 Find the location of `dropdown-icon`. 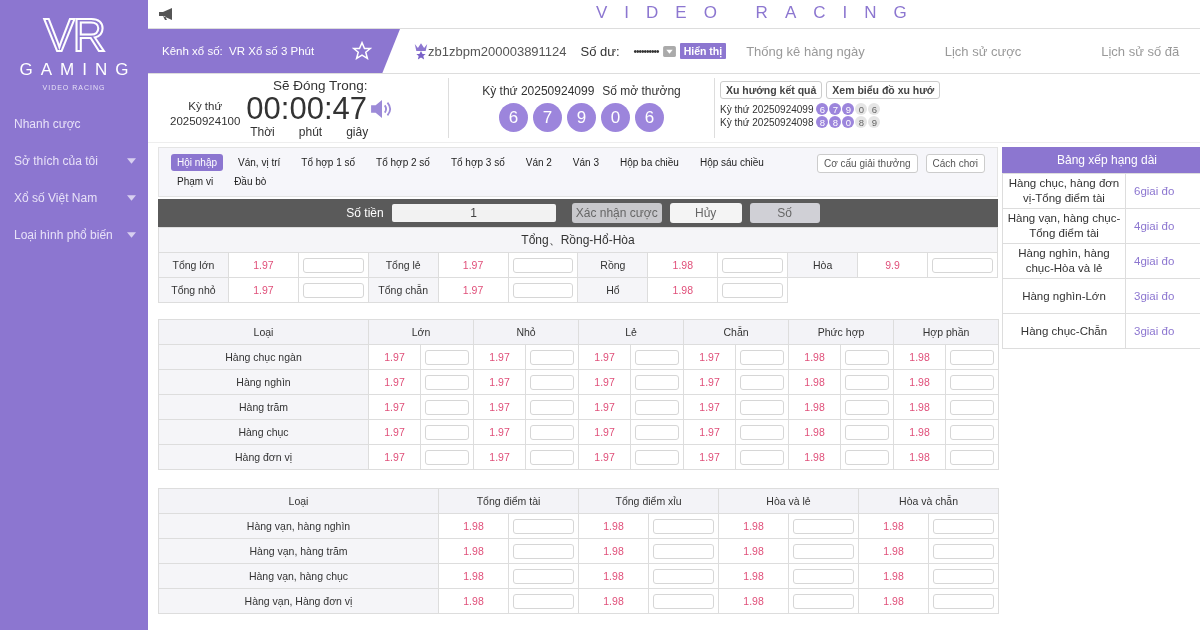

dropdown-icon is located at coordinates (669, 51).